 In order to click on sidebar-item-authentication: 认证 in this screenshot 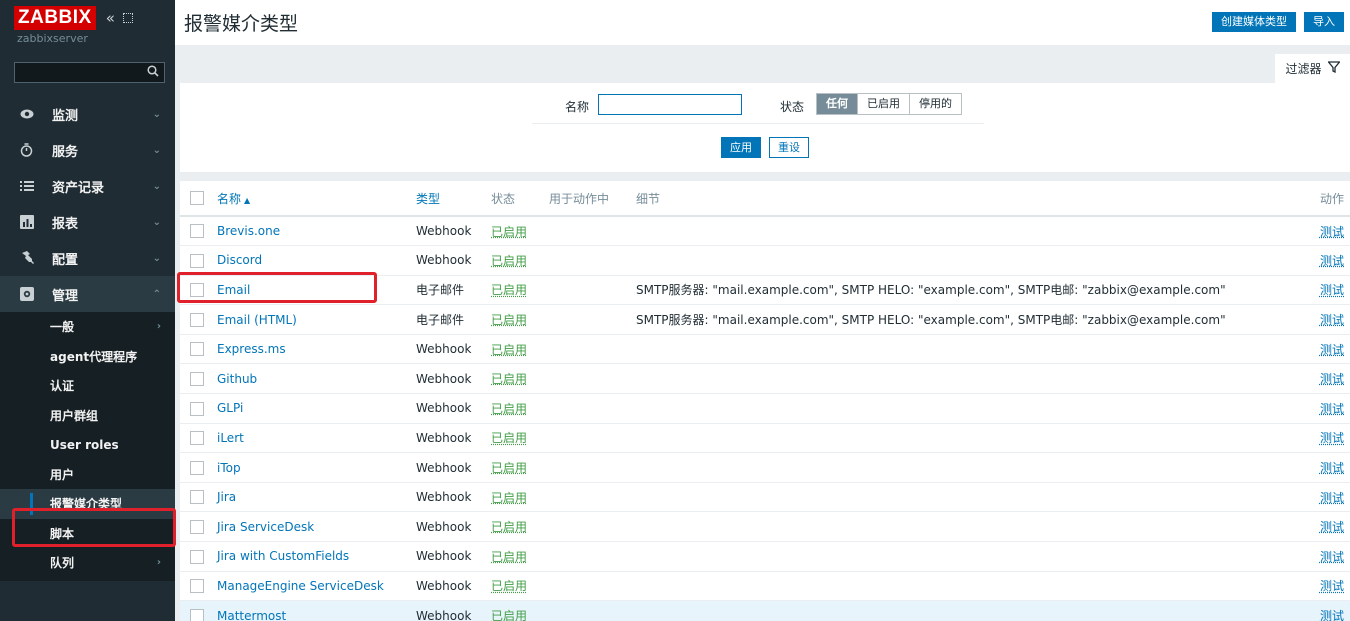, I will do `click(87, 386)`.